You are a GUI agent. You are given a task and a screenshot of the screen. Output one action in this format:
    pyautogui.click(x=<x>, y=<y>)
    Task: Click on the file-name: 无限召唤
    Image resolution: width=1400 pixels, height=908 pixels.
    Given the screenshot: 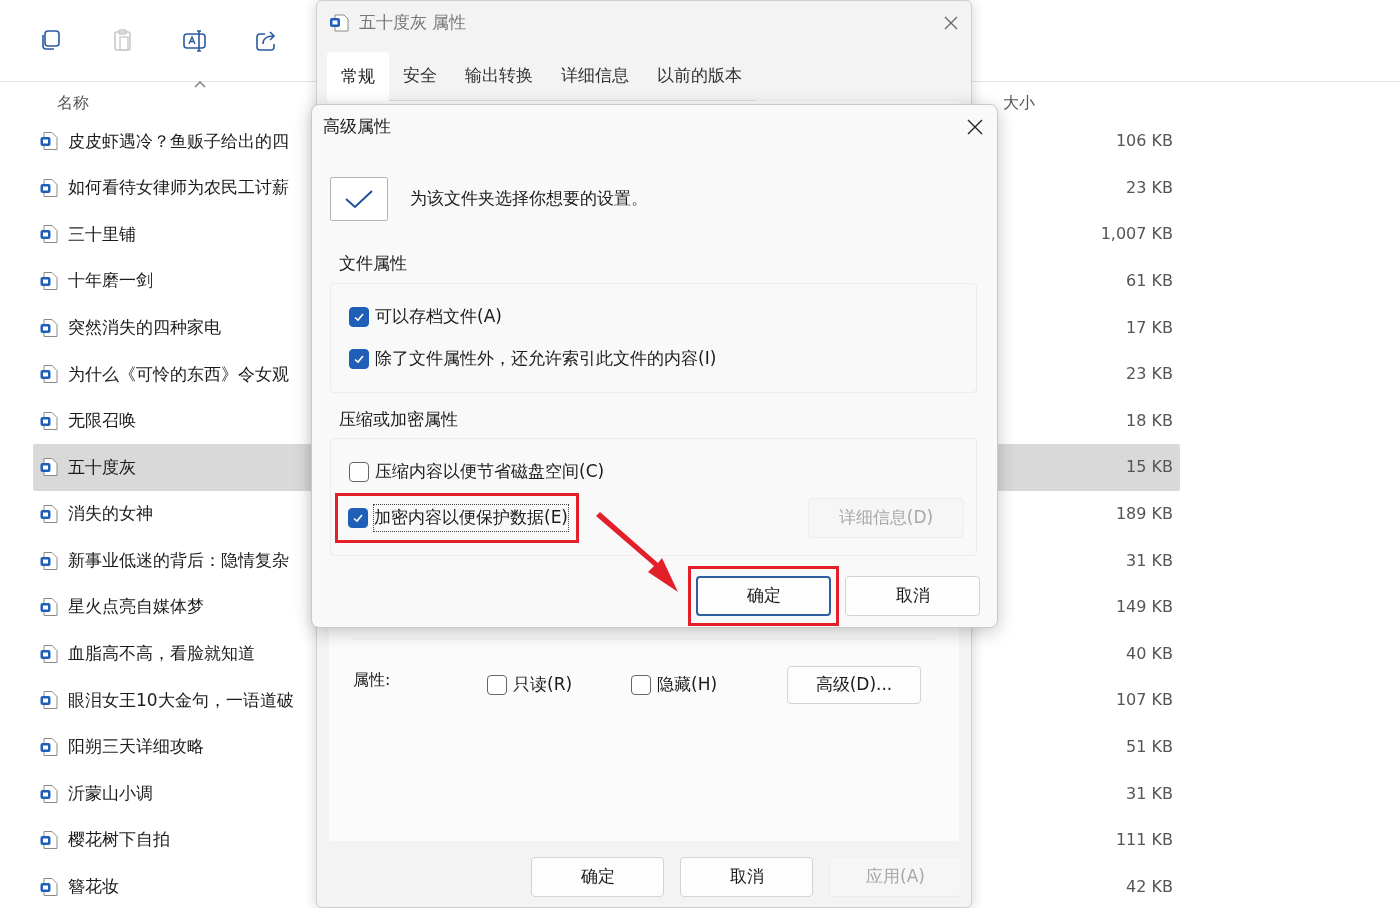 What is the action you would take?
    pyautogui.click(x=102, y=421)
    